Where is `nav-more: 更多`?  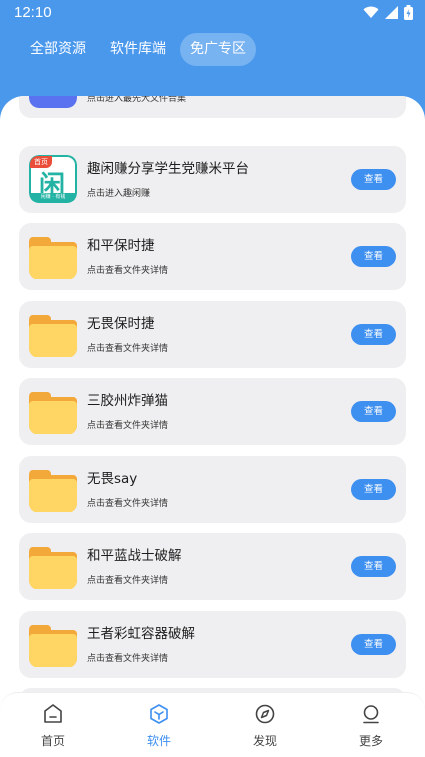
nav-more: 更多 is located at coordinates (371, 726).